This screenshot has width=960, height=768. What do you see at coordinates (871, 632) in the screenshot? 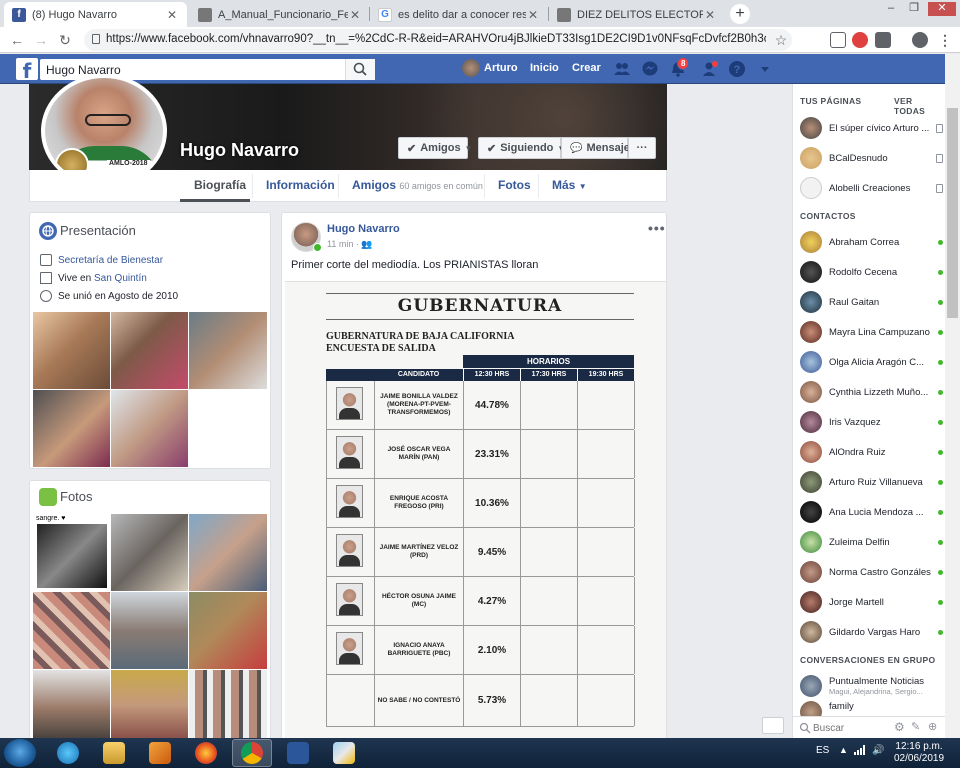
I see `contact-item: Gildardo Vargas Haro` at bounding box center [871, 632].